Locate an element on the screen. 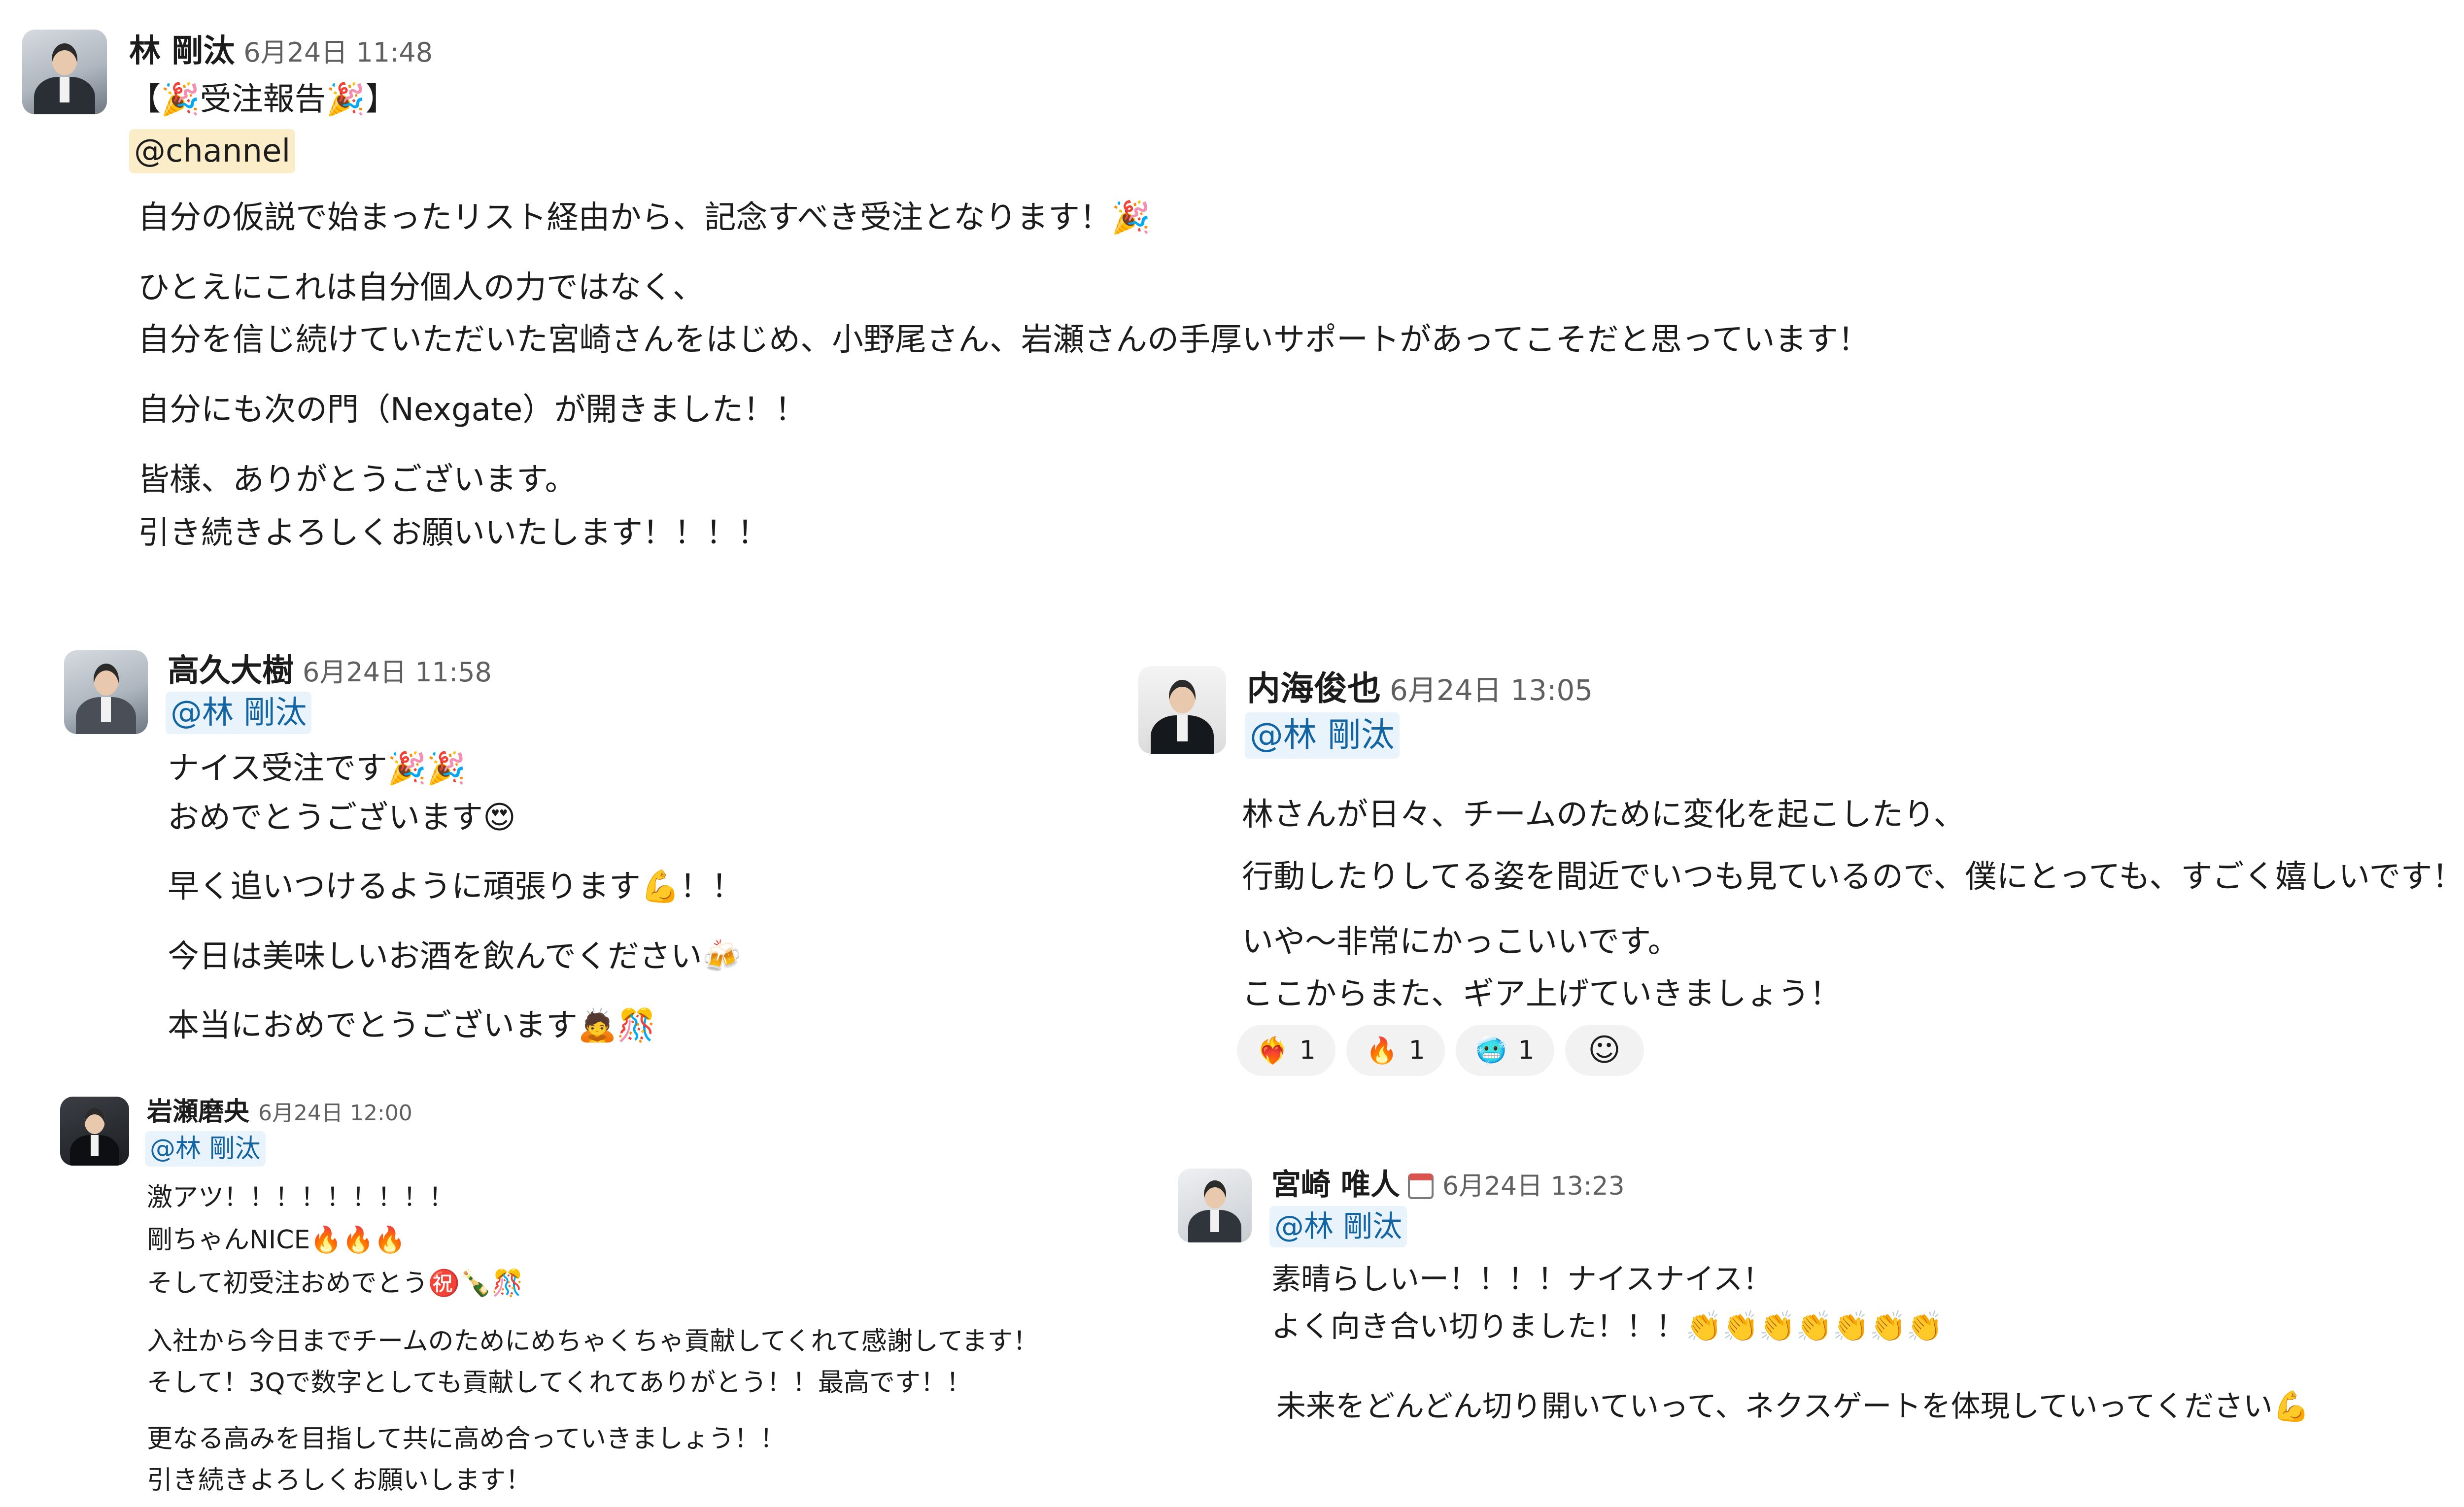 The height and width of the screenshot is (1507, 2464). message-header: 林 剛汰 6月24日 11:48 is located at coordinates (281, 48).